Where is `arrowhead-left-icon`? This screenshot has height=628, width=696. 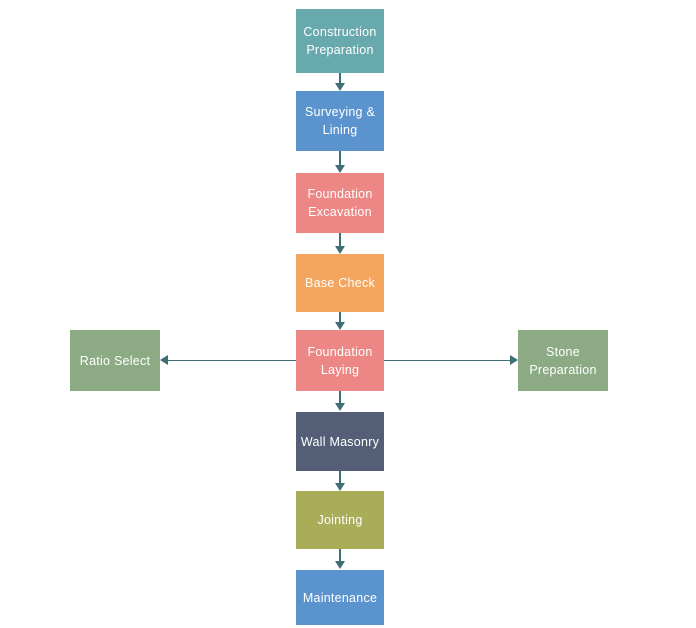
arrowhead-left-icon is located at coordinates (164, 360).